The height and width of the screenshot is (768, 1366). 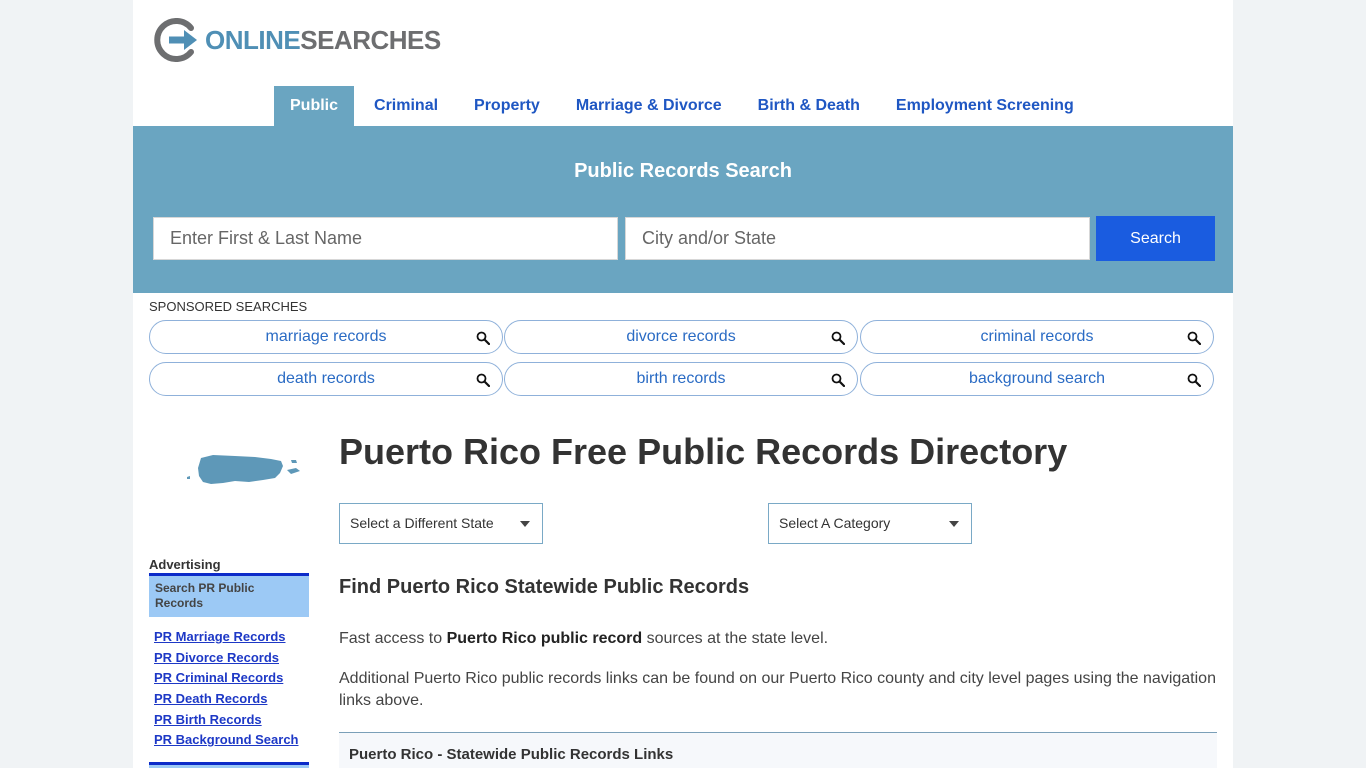 I want to click on state-select: Select a Different State, so click(x=441, y=523).